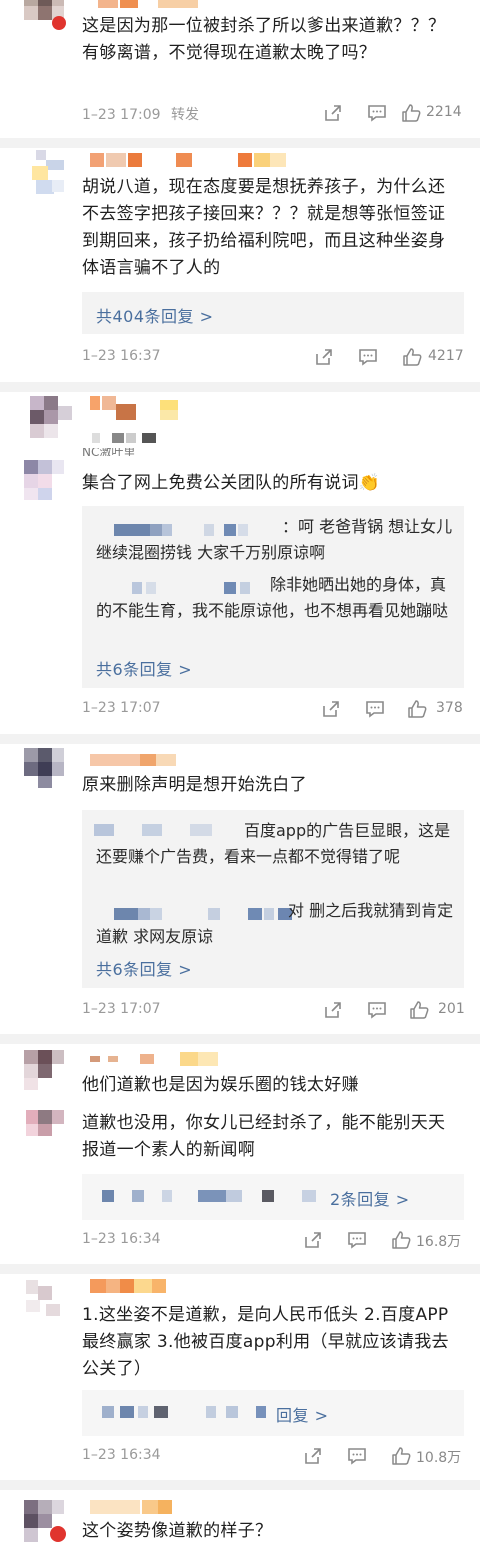 This screenshot has height=1557, width=480. Describe the element at coordinates (274, 539) in the screenshot. I see `reply-text: ：呵 老爸背锅 想让女儿继续混圈捞钱 大家千万别原谅啊` at that location.